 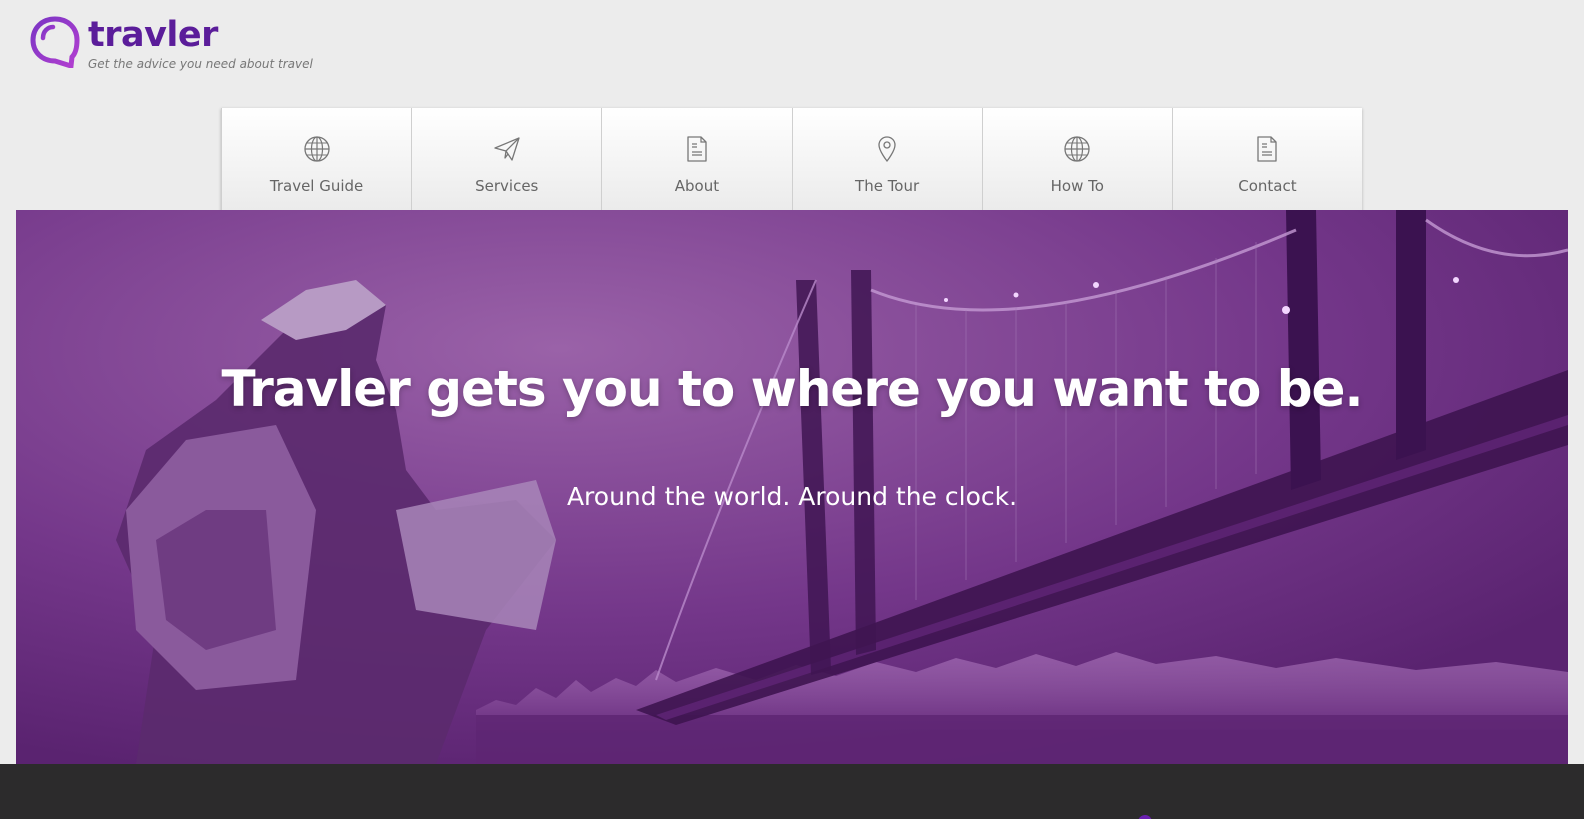 What do you see at coordinates (507, 149) in the screenshot?
I see `paper-plane-icon` at bounding box center [507, 149].